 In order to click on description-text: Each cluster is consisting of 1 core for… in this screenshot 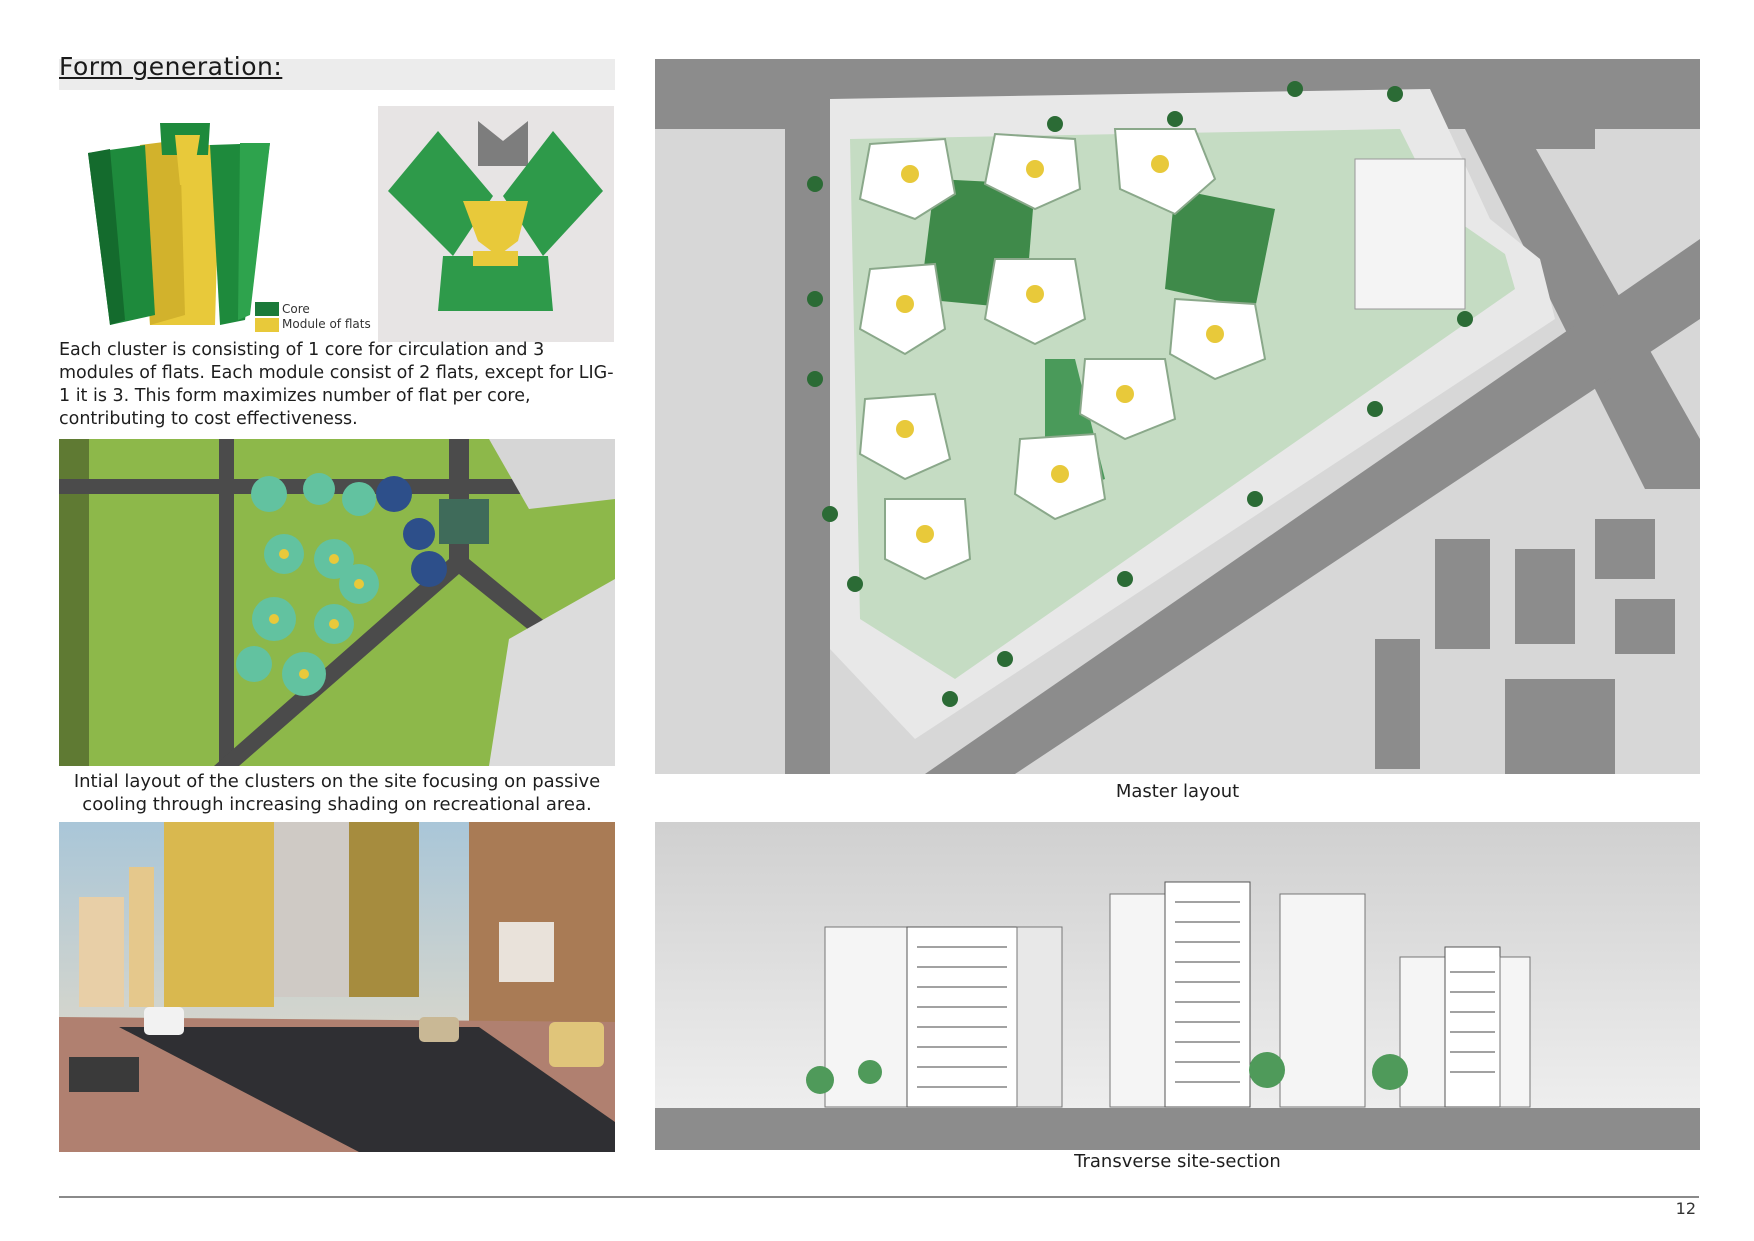, I will do `click(336, 384)`.